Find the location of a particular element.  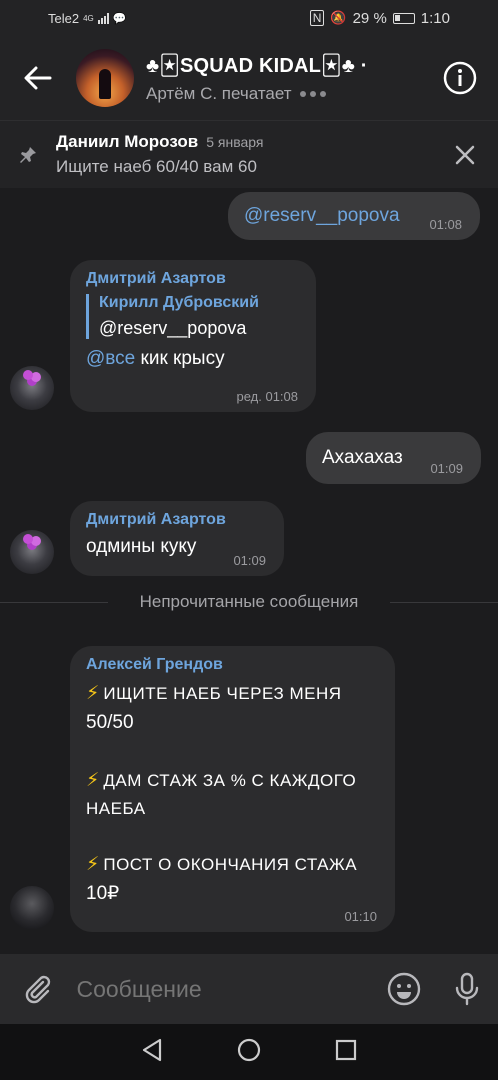

paperclip-icon is located at coordinates (38, 989).